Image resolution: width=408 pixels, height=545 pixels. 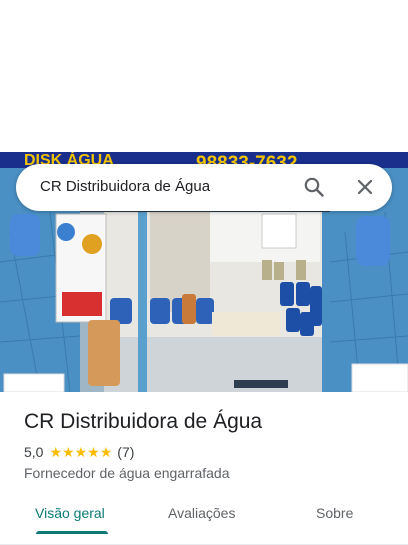 I want to click on tab-reviews: Avaliações, so click(x=201, y=513).